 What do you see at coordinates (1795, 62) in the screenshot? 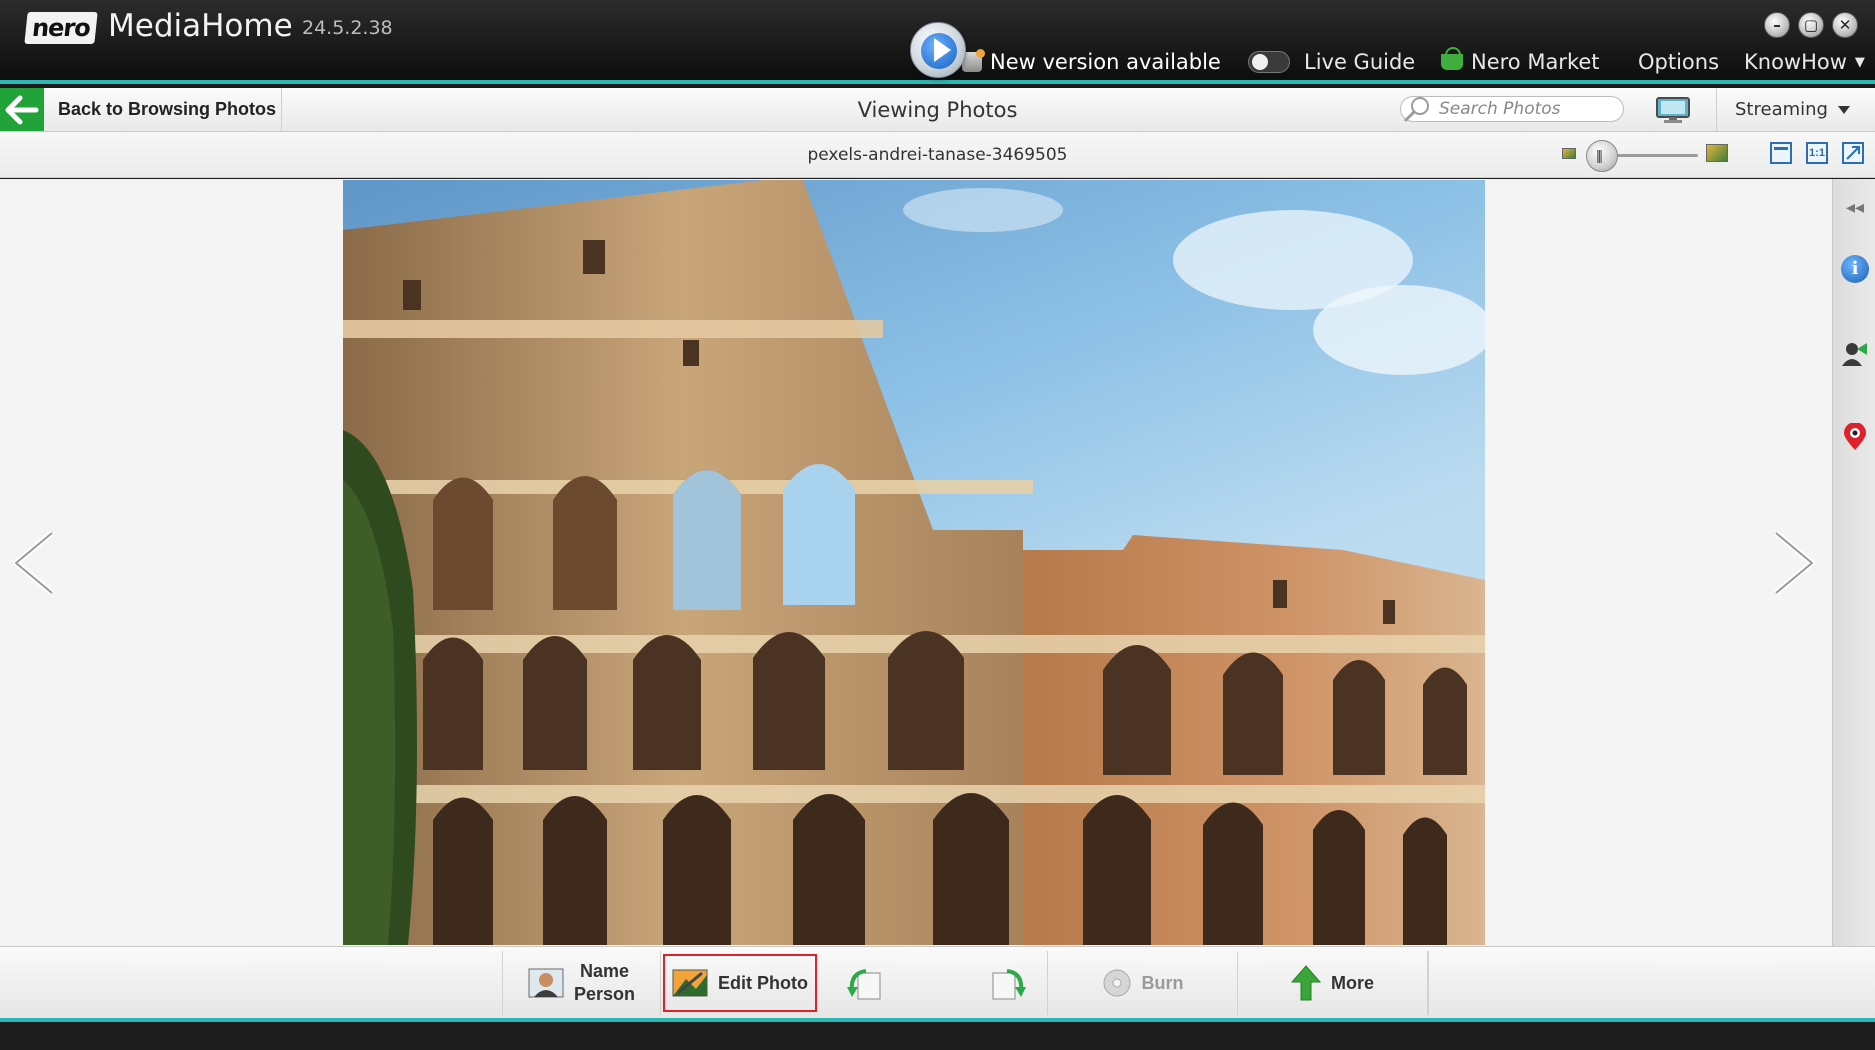
I see `knowhow-label: KnowHow` at bounding box center [1795, 62].